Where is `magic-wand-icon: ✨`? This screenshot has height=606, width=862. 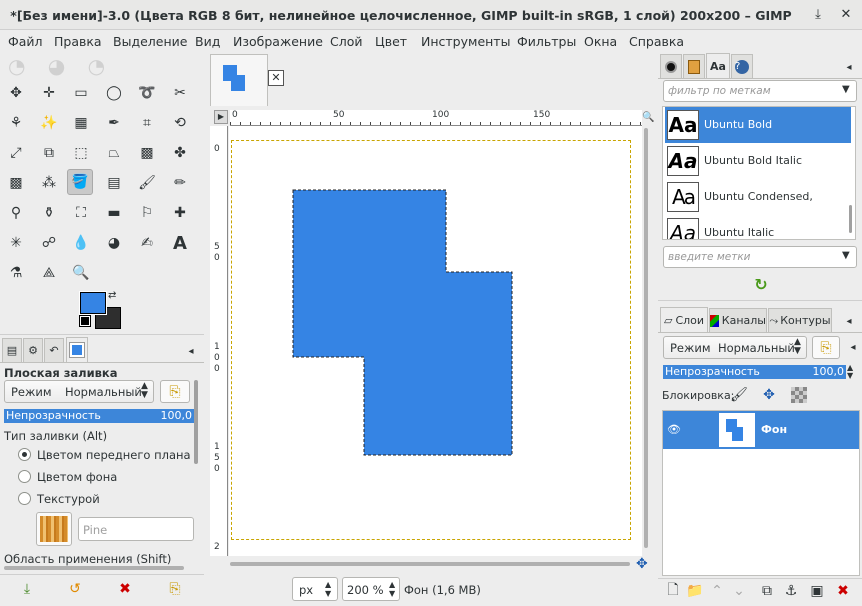 magic-wand-icon: ✨ is located at coordinates (49, 123).